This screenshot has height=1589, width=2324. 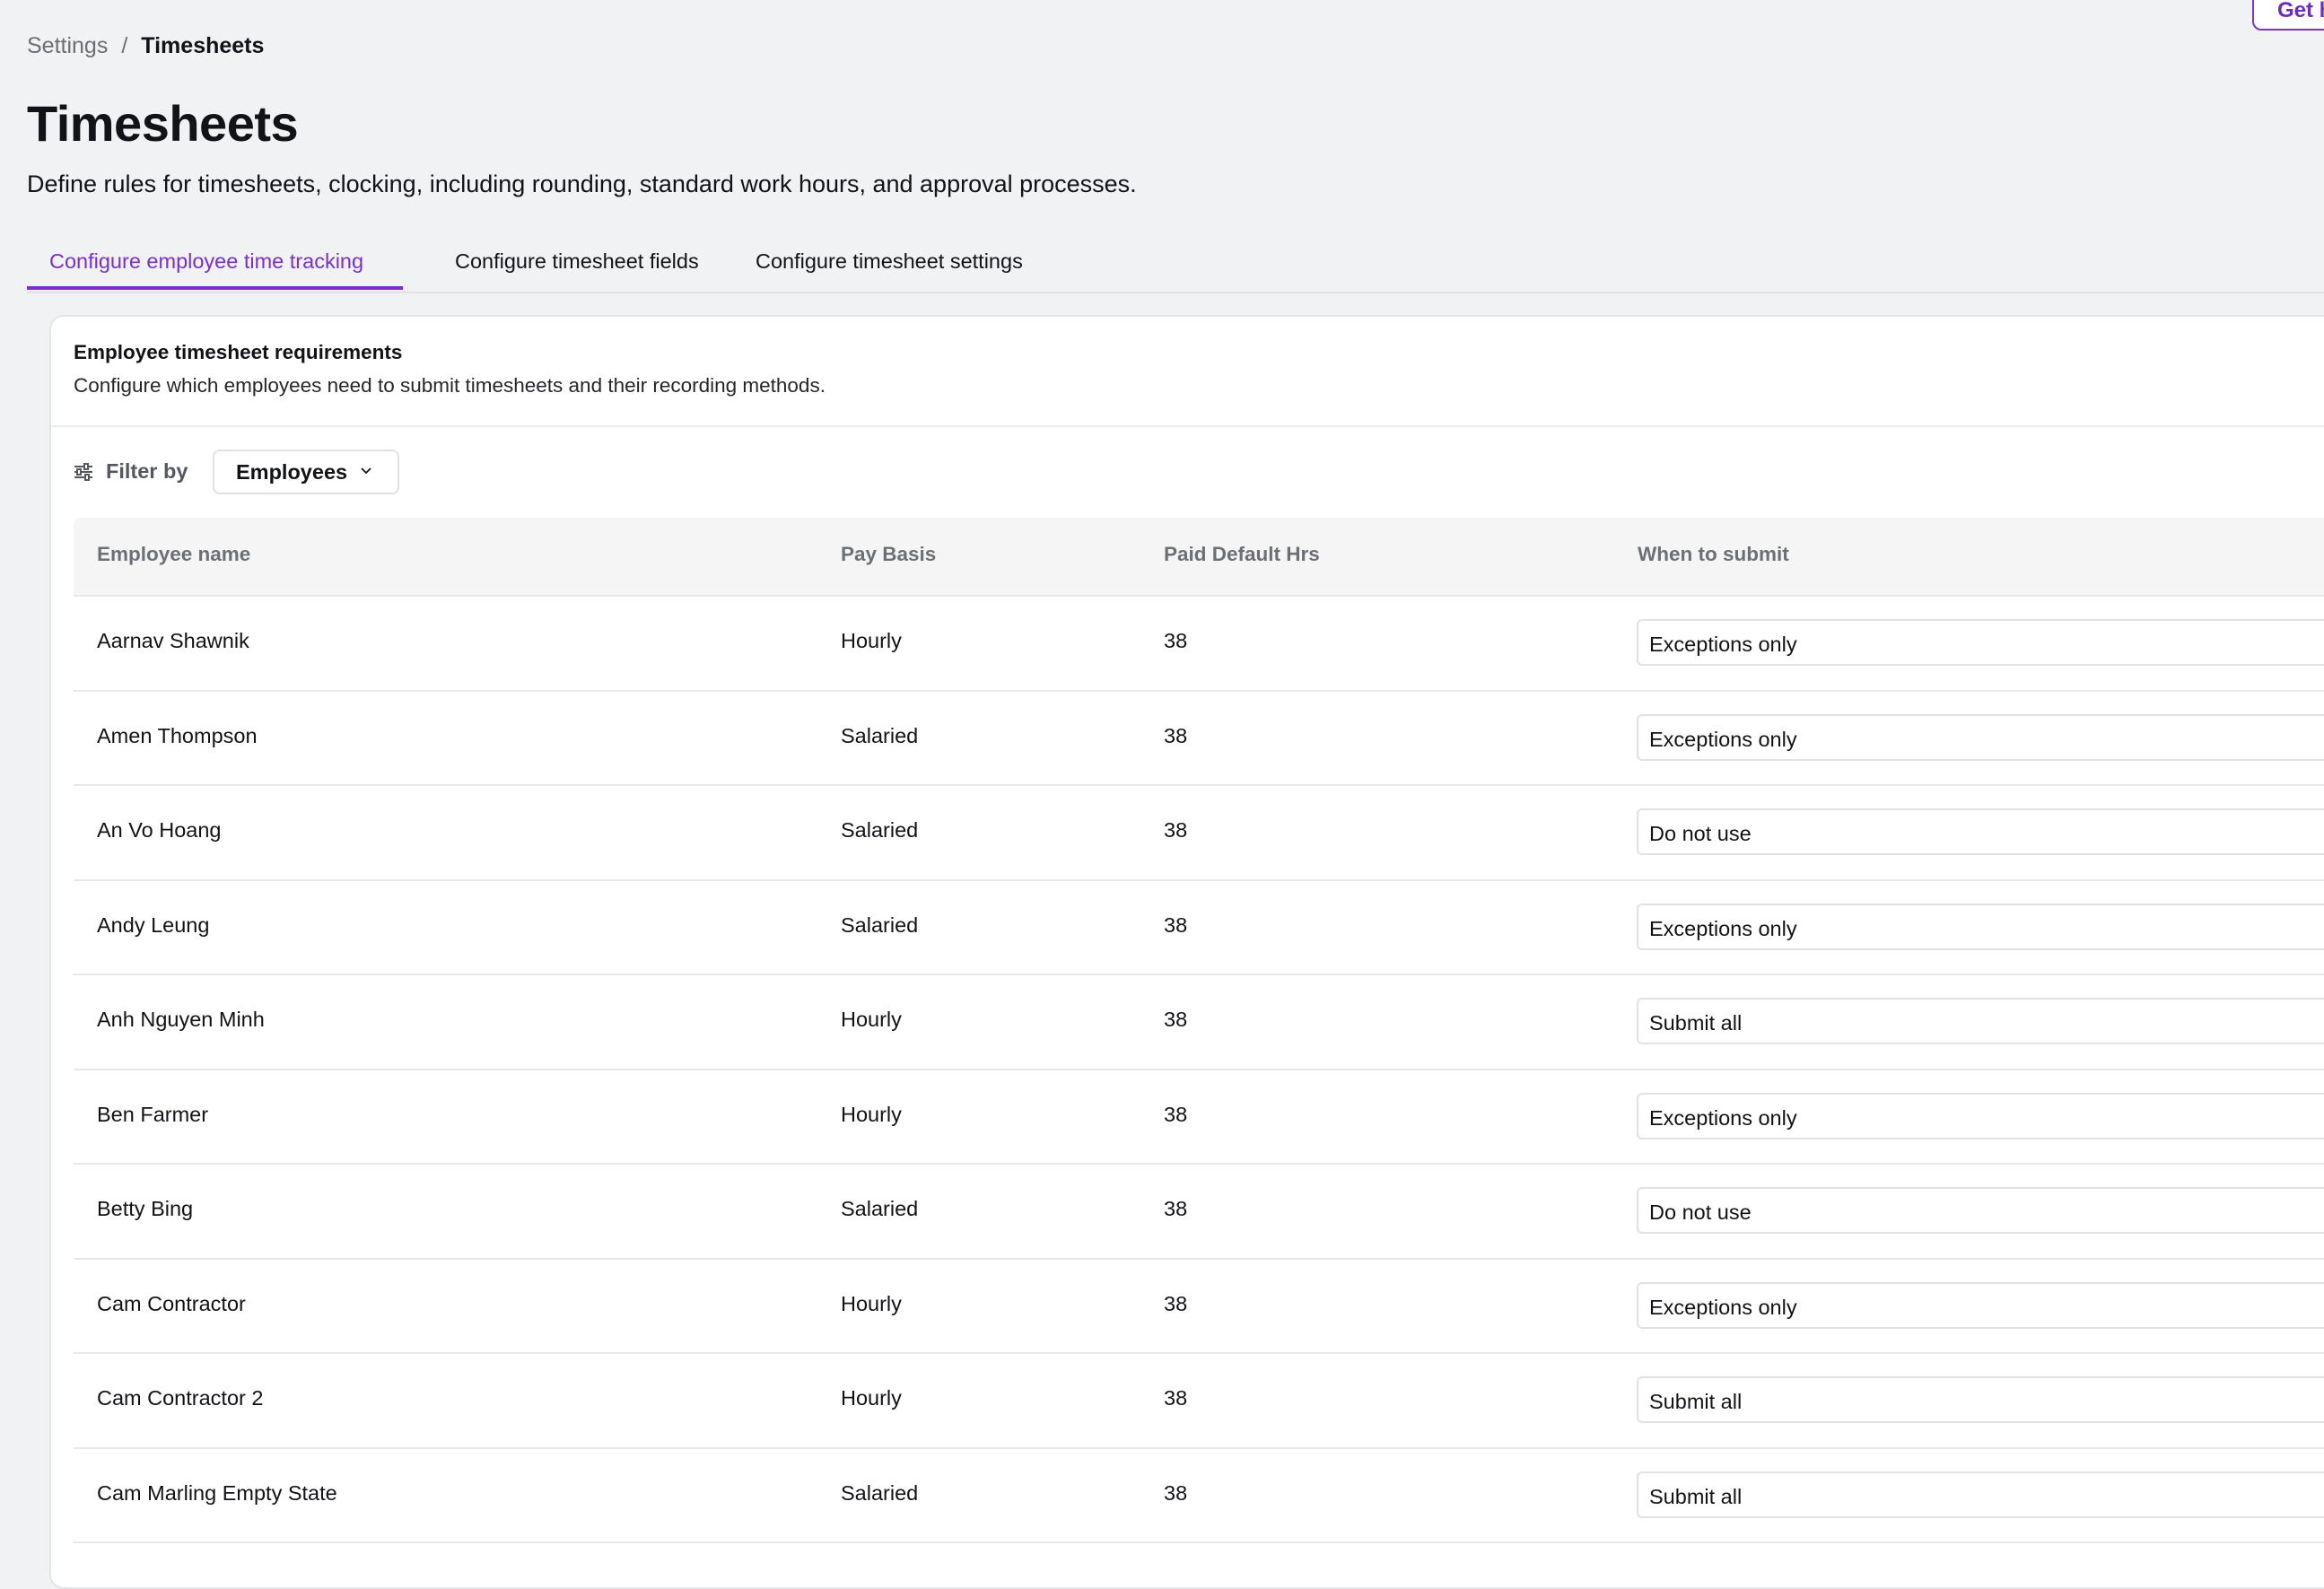 I want to click on employee-name: Amen Thompson, so click(x=178, y=735).